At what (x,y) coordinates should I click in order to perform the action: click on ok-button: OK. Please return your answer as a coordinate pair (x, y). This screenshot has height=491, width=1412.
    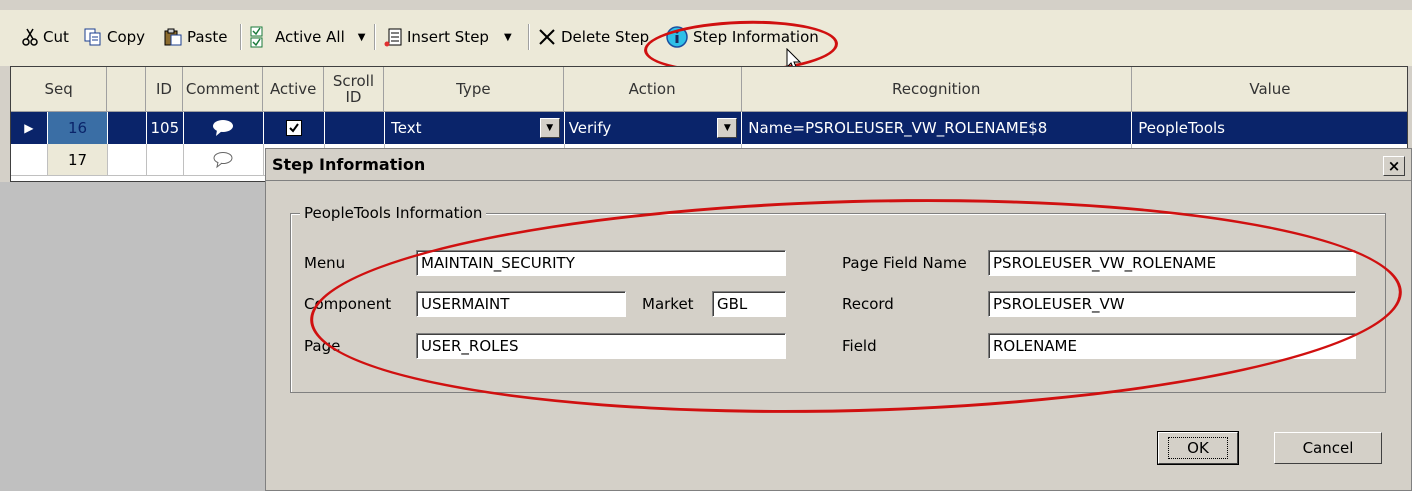
    Looking at the image, I should click on (1198, 448).